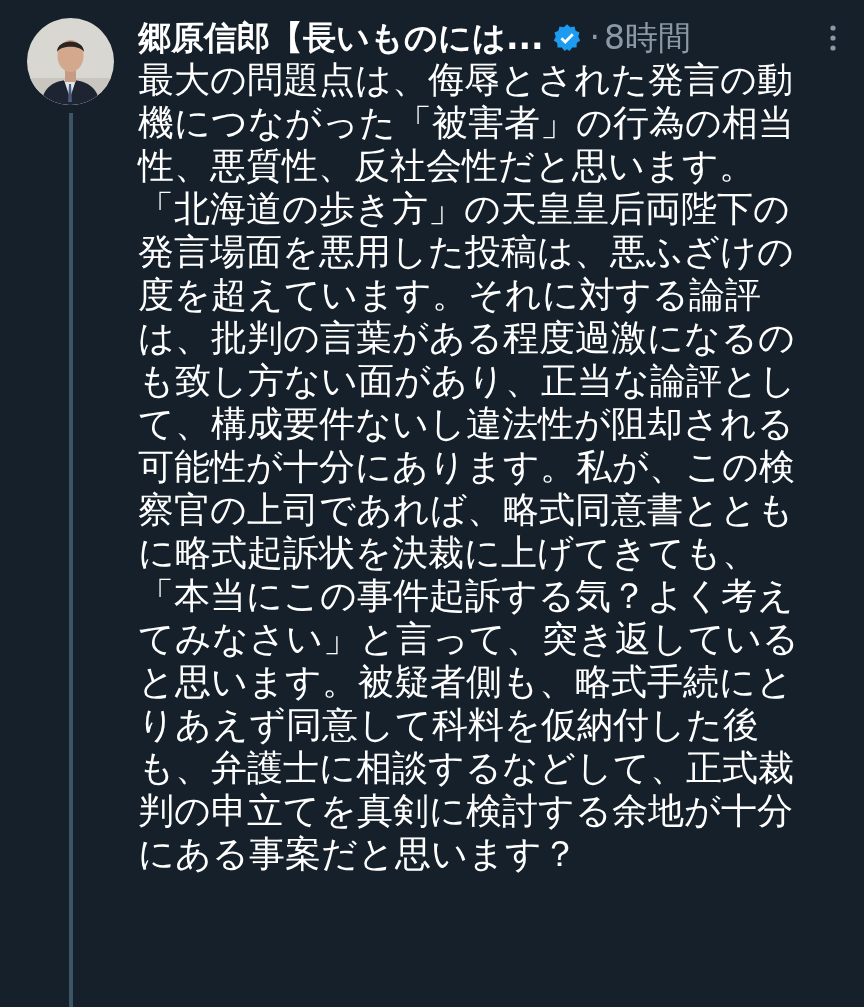 This screenshot has width=864, height=1007. What do you see at coordinates (648, 38) in the screenshot?
I see `timestamp: 8時間` at bounding box center [648, 38].